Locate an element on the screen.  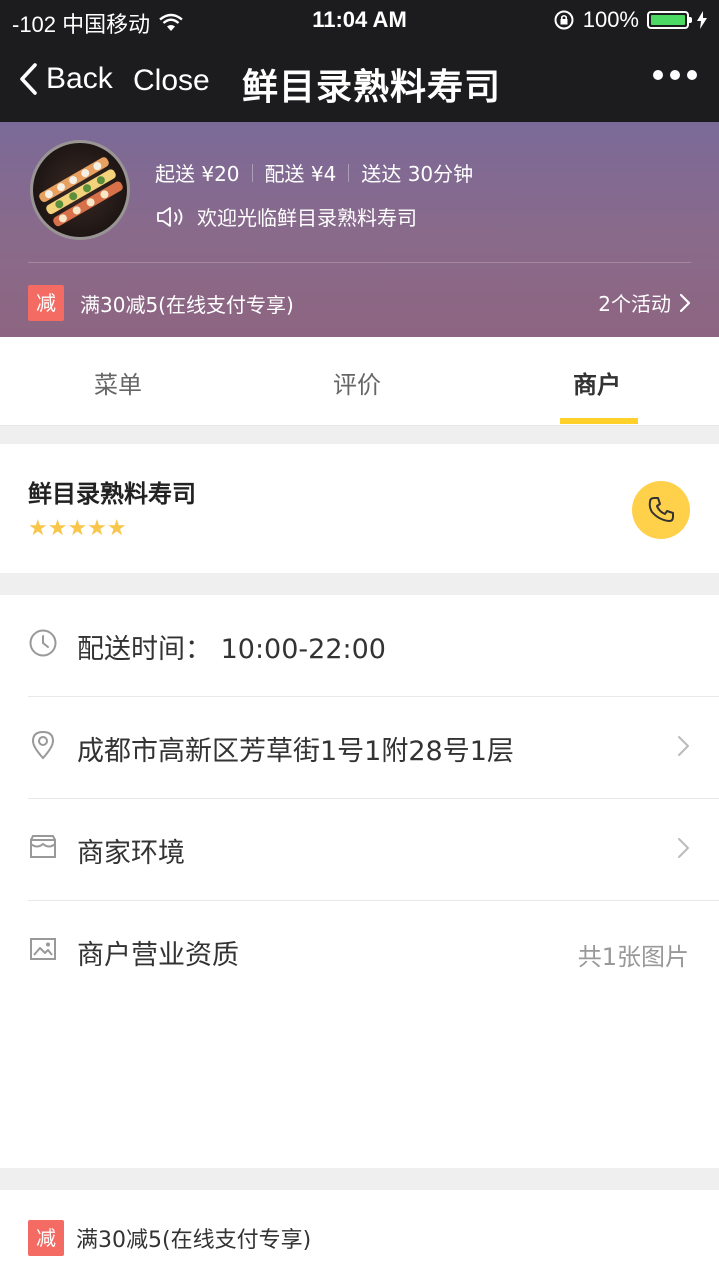
call-button is located at coordinates (661, 510).